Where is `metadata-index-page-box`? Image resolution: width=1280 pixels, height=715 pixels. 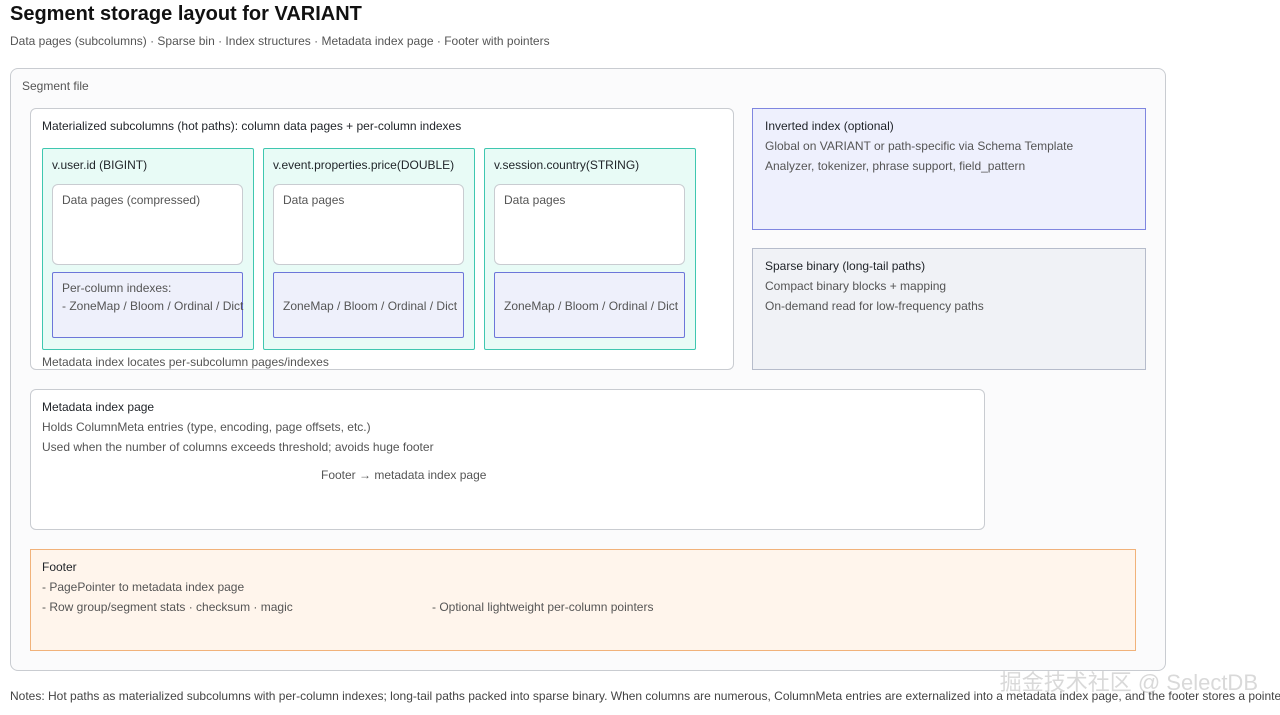 metadata-index-page-box is located at coordinates (507, 459).